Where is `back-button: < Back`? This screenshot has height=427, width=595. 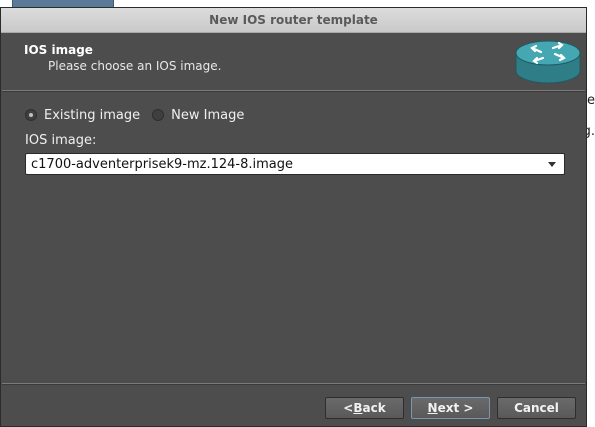
back-button: < Back is located at coordinates (364, 408).